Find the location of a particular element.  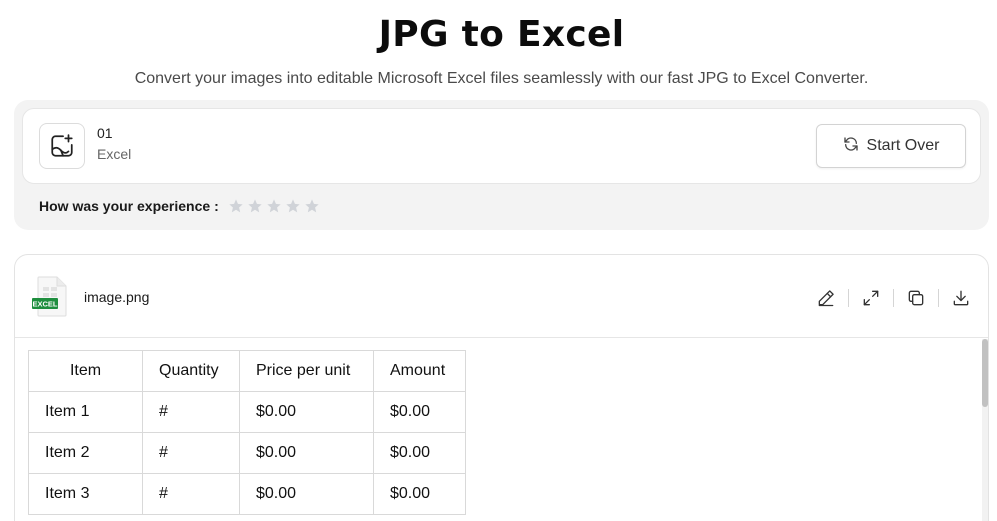

download-icon is located at coordinates (961, 298).